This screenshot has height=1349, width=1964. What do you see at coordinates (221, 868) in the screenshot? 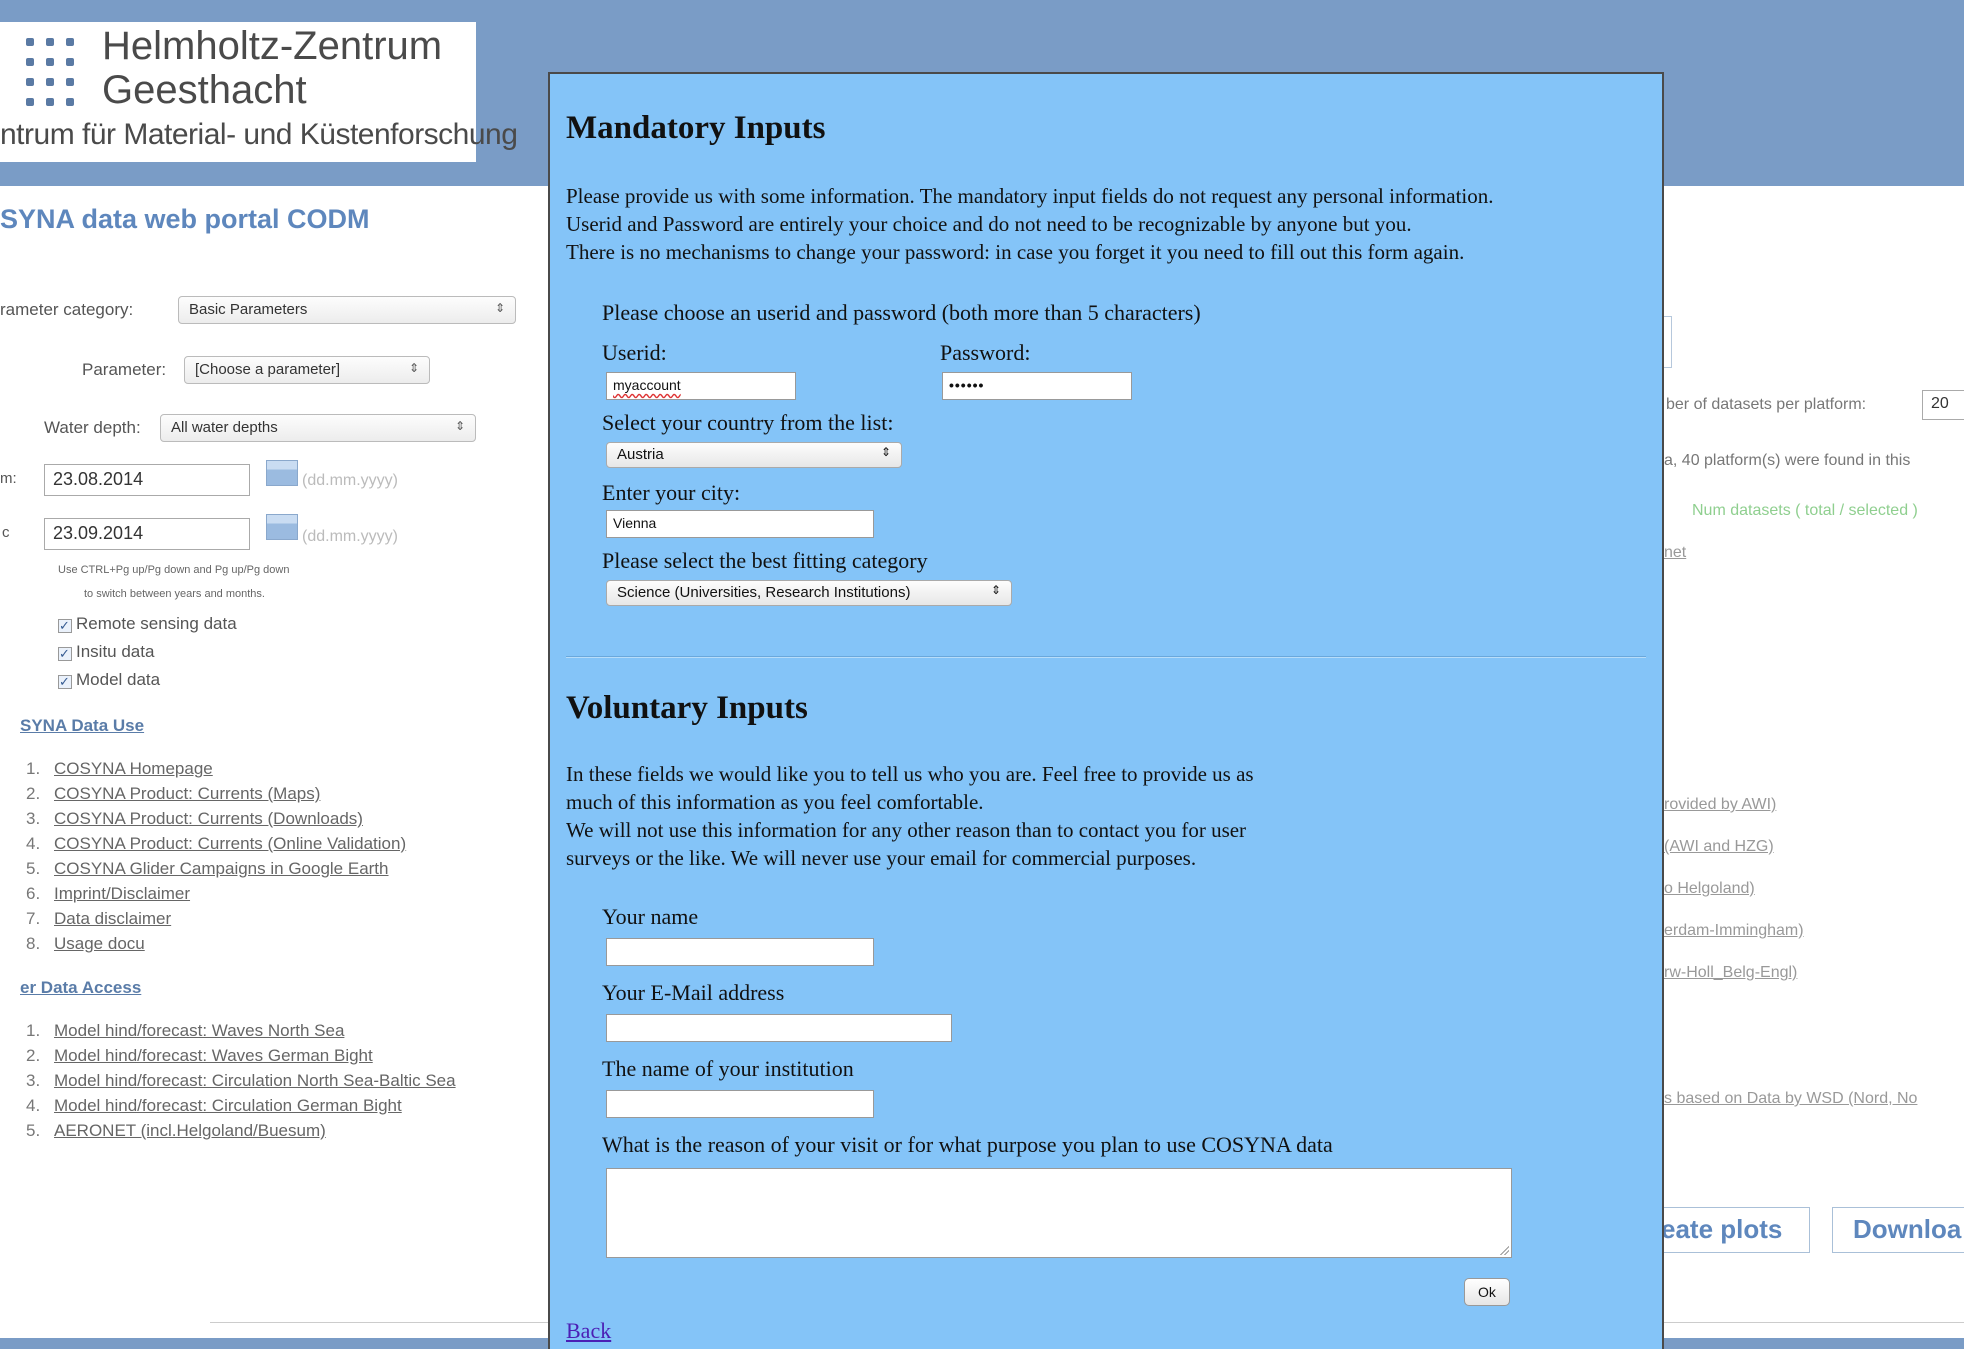
I see `link-glider-campaigns: COSYNA Glider Campaigns in Google Earth` at bounding box center [221, 868].